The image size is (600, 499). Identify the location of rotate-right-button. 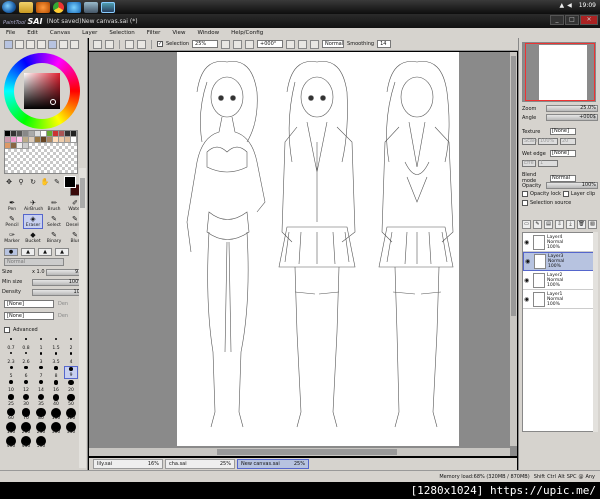
(303, 44).